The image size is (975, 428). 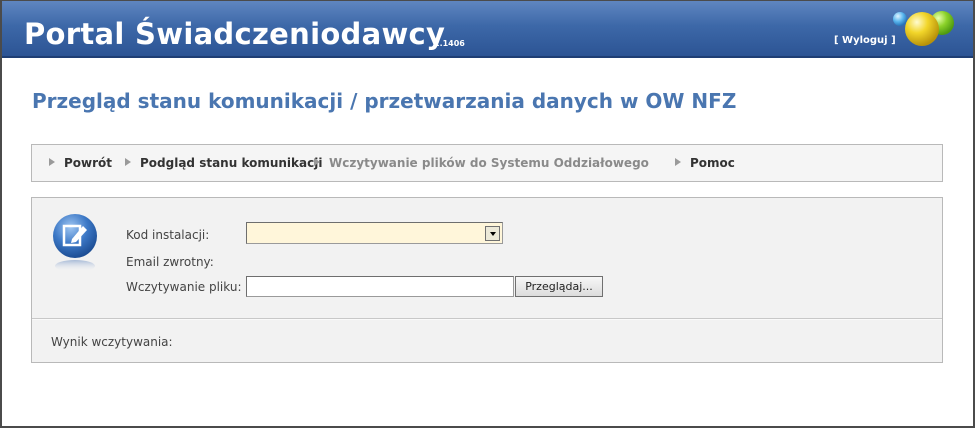 What do you see at coordinates (449, 43) in the screenshot?
I see `app-version: 2.1406` at bounding box center [449, 43].